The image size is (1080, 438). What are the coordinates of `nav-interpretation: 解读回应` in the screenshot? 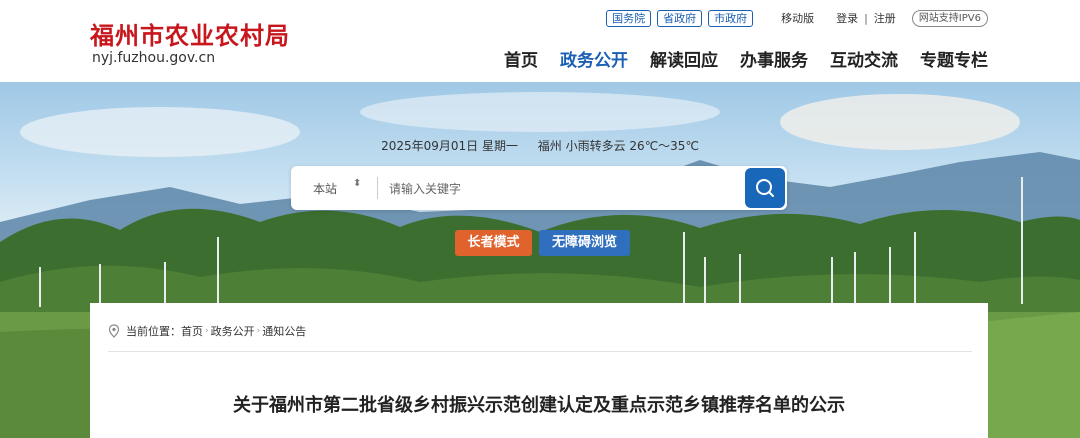 It's located at (684, 58).